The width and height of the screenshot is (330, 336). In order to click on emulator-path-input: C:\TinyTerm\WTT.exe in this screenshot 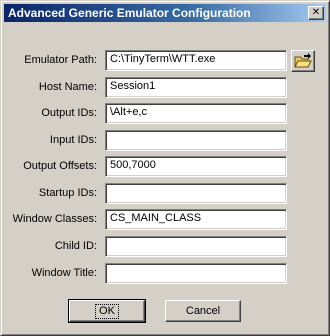, I will do `click(196, 60)`.